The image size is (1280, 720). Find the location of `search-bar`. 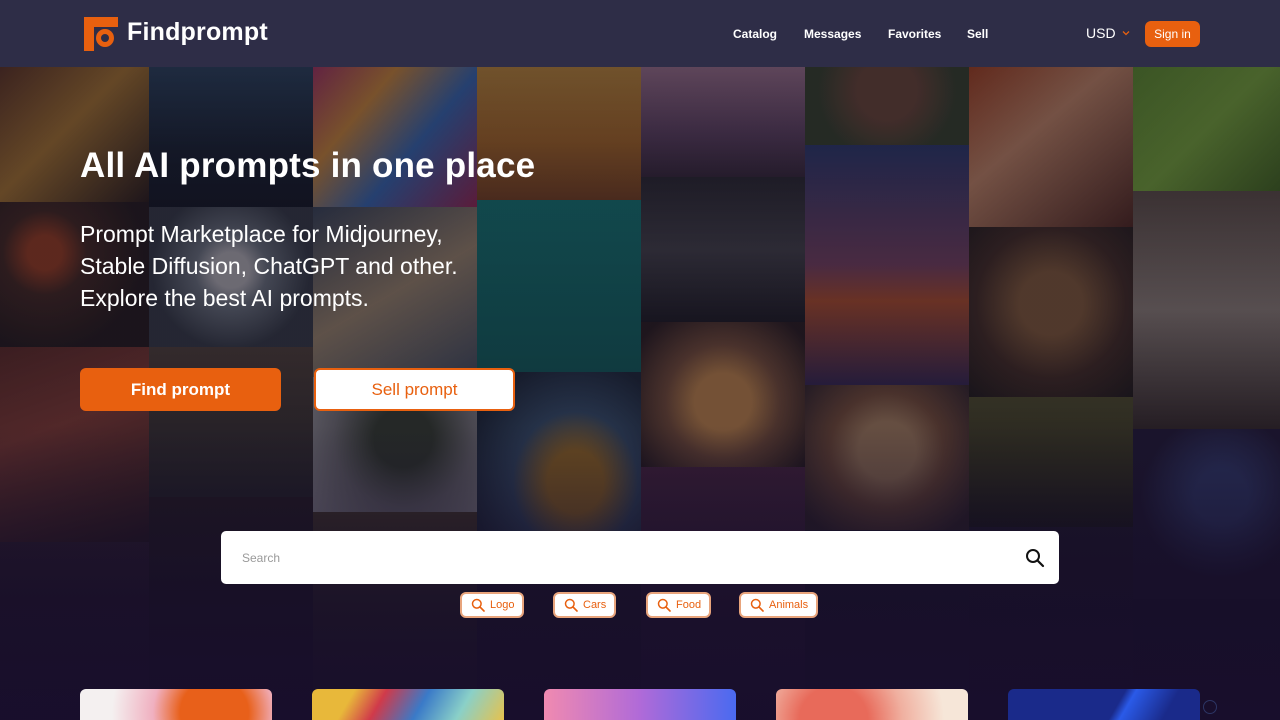

search-bar is located at coordinates (640, 557).